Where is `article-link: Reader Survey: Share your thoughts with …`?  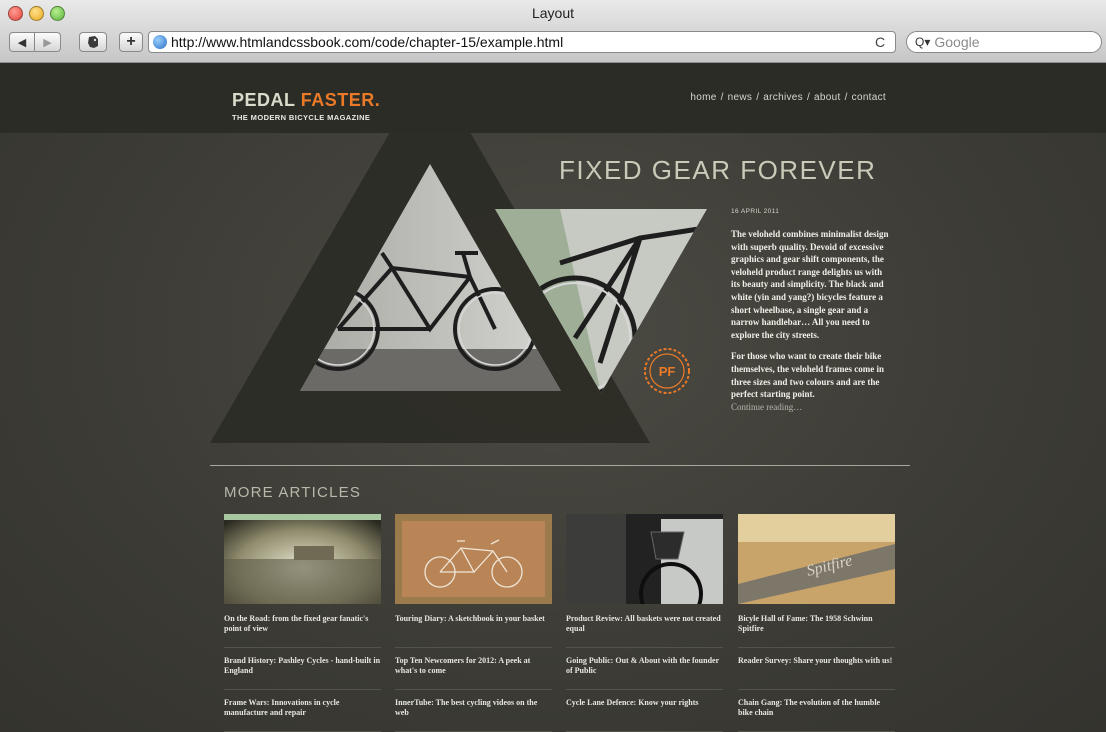
article-link: Reader Survey: Share your thoughts with … is located at coordinates (816, 673).